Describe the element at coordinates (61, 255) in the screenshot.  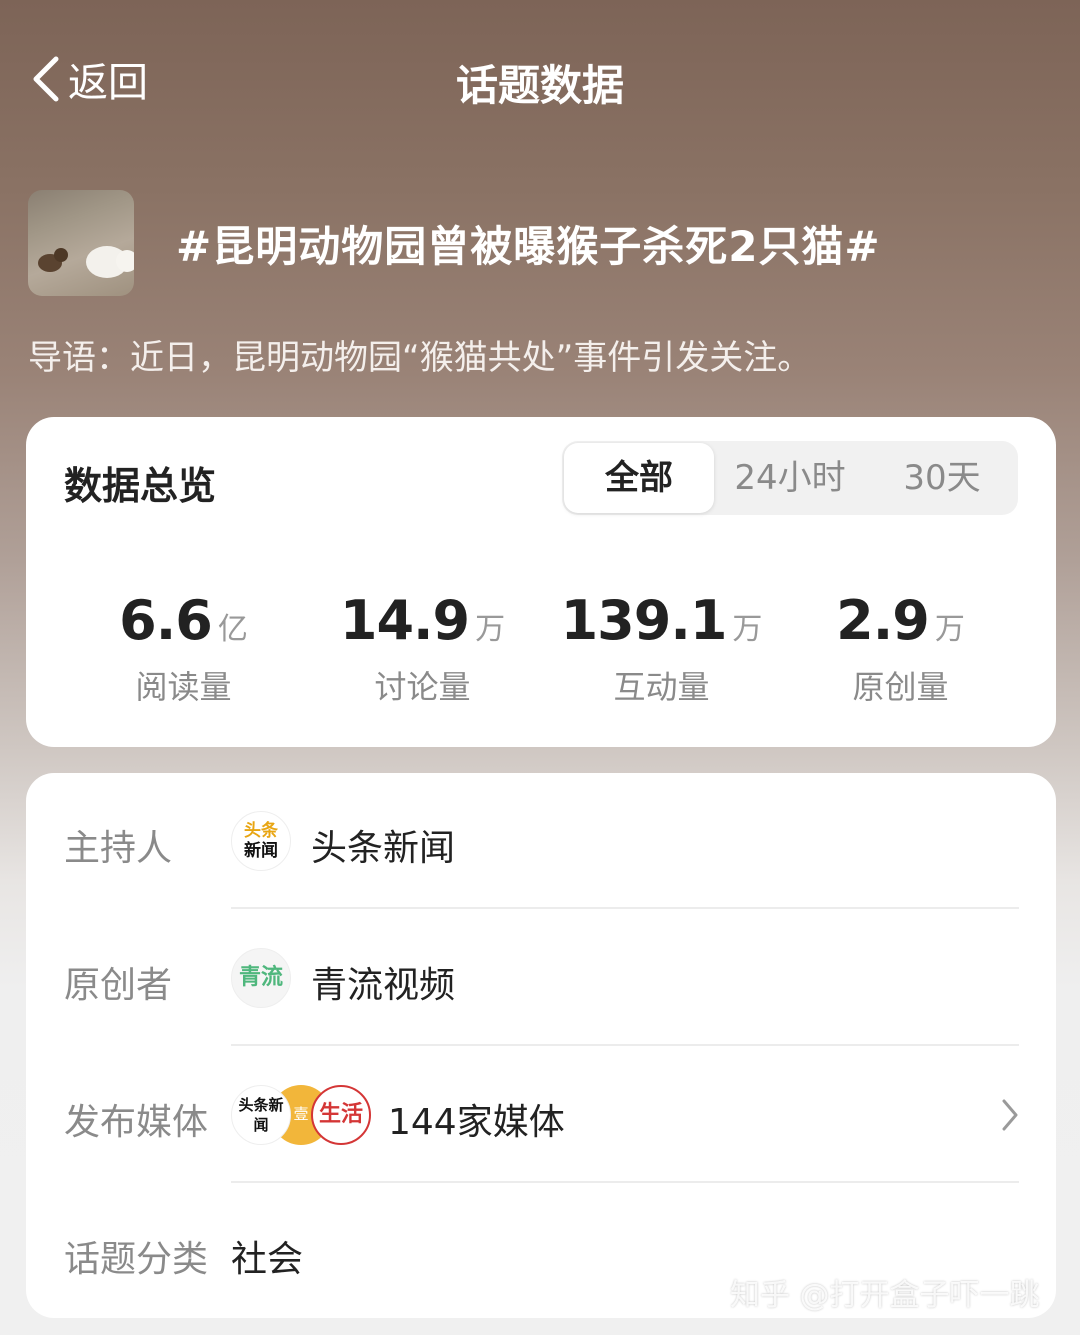
I see `monkey-head-shape` at that location.